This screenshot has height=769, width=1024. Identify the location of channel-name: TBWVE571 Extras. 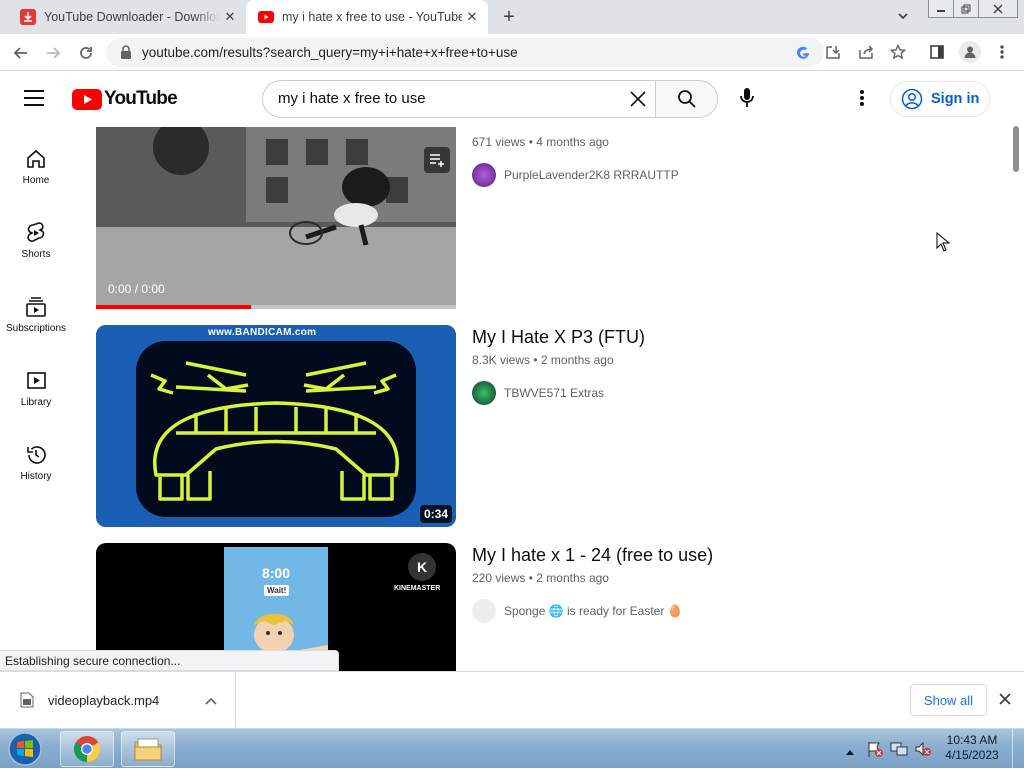
(554, 393).